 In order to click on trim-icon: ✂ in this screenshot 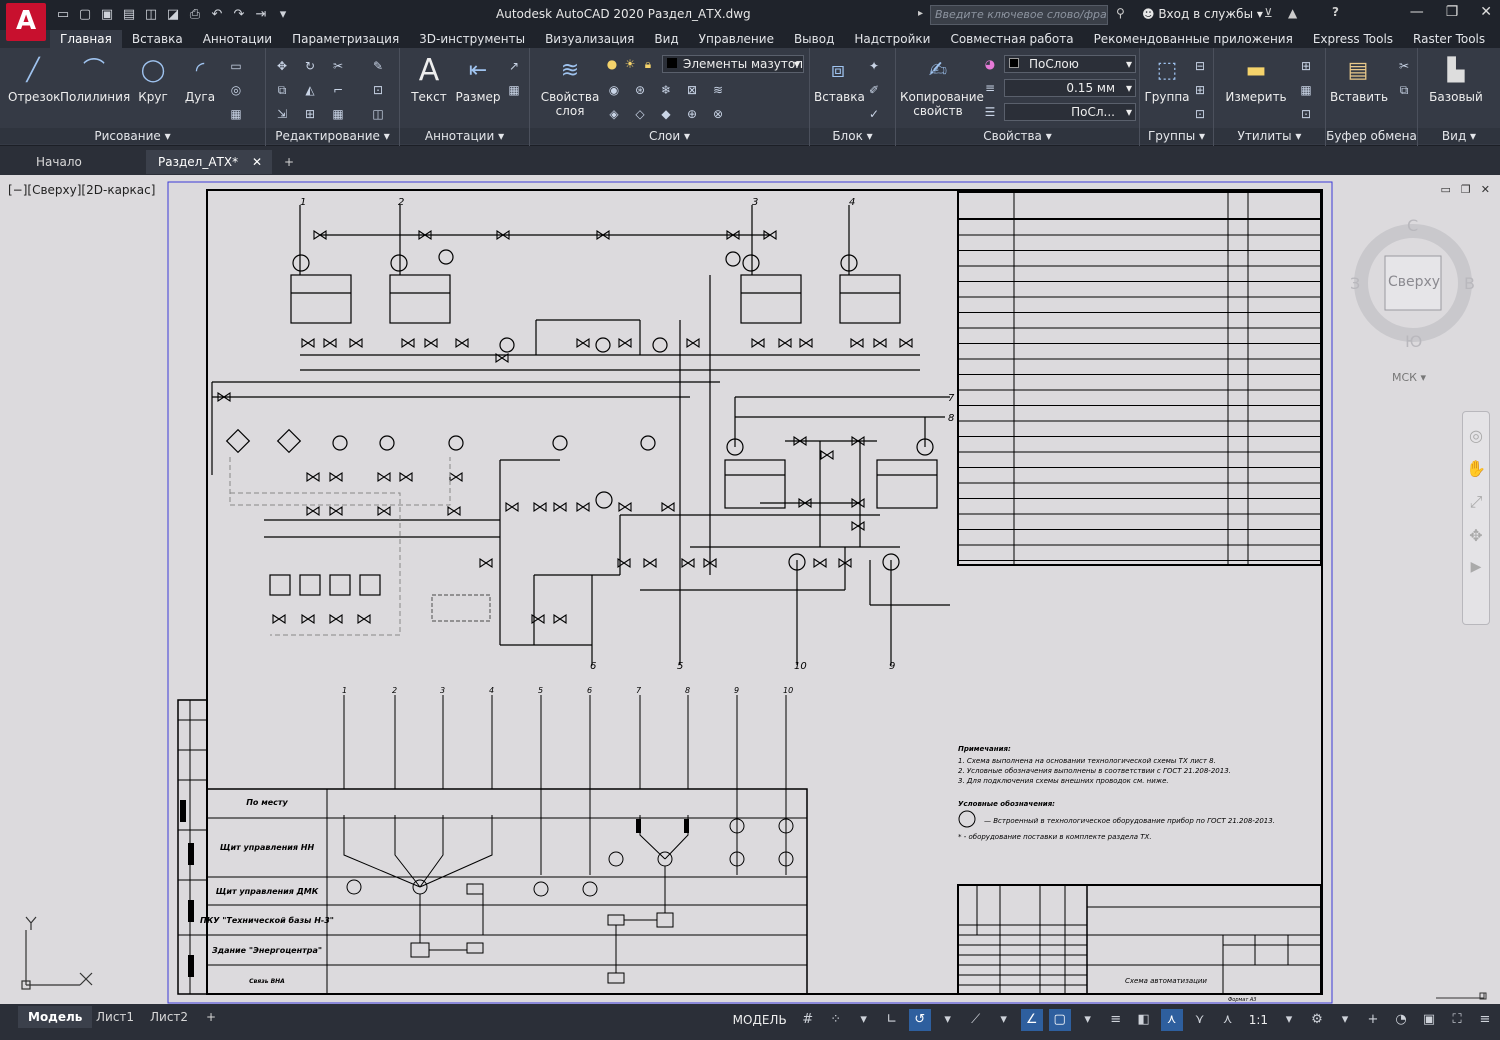, I will do `click(338, 66)`.